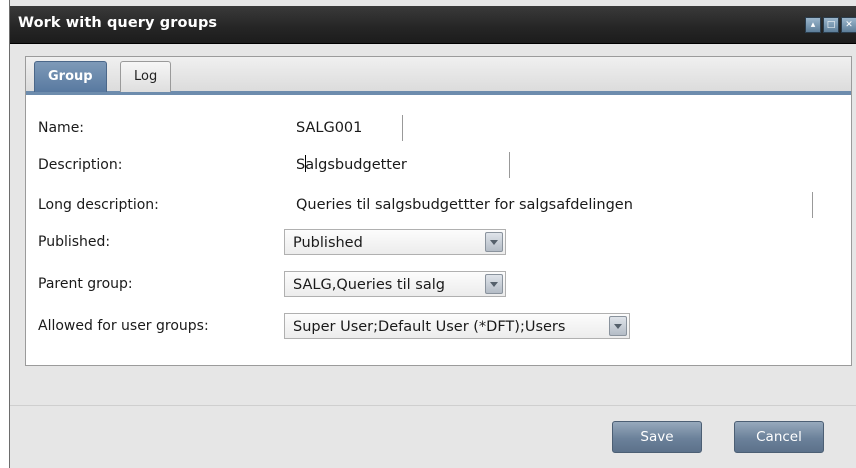  Describe the element at coordinates (74, 242) in the screenshot. I see `published-label: Published:` at that location.